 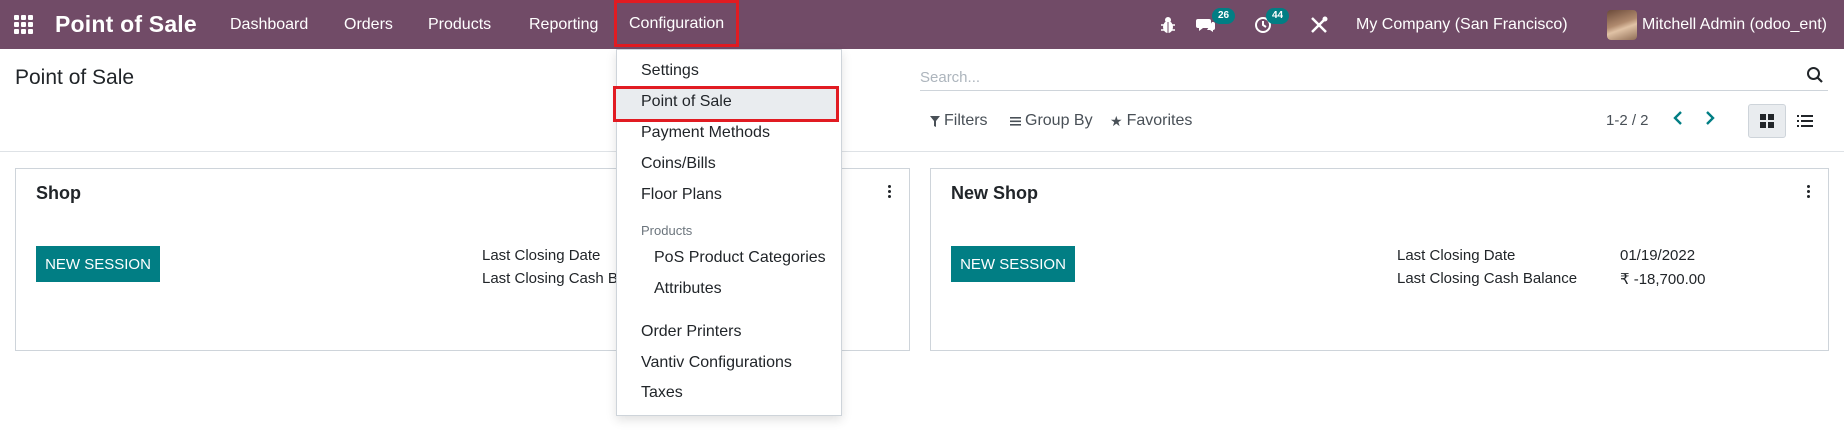 I want to click on menu-item-attributes: Attributes, so click(x=688, y=289).